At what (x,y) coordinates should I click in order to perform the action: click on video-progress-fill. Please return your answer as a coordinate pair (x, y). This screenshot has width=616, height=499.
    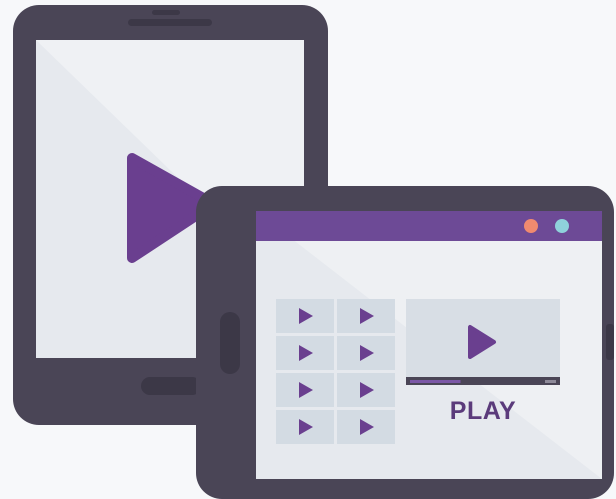
    Looking at the image, I should click on (435, 381).